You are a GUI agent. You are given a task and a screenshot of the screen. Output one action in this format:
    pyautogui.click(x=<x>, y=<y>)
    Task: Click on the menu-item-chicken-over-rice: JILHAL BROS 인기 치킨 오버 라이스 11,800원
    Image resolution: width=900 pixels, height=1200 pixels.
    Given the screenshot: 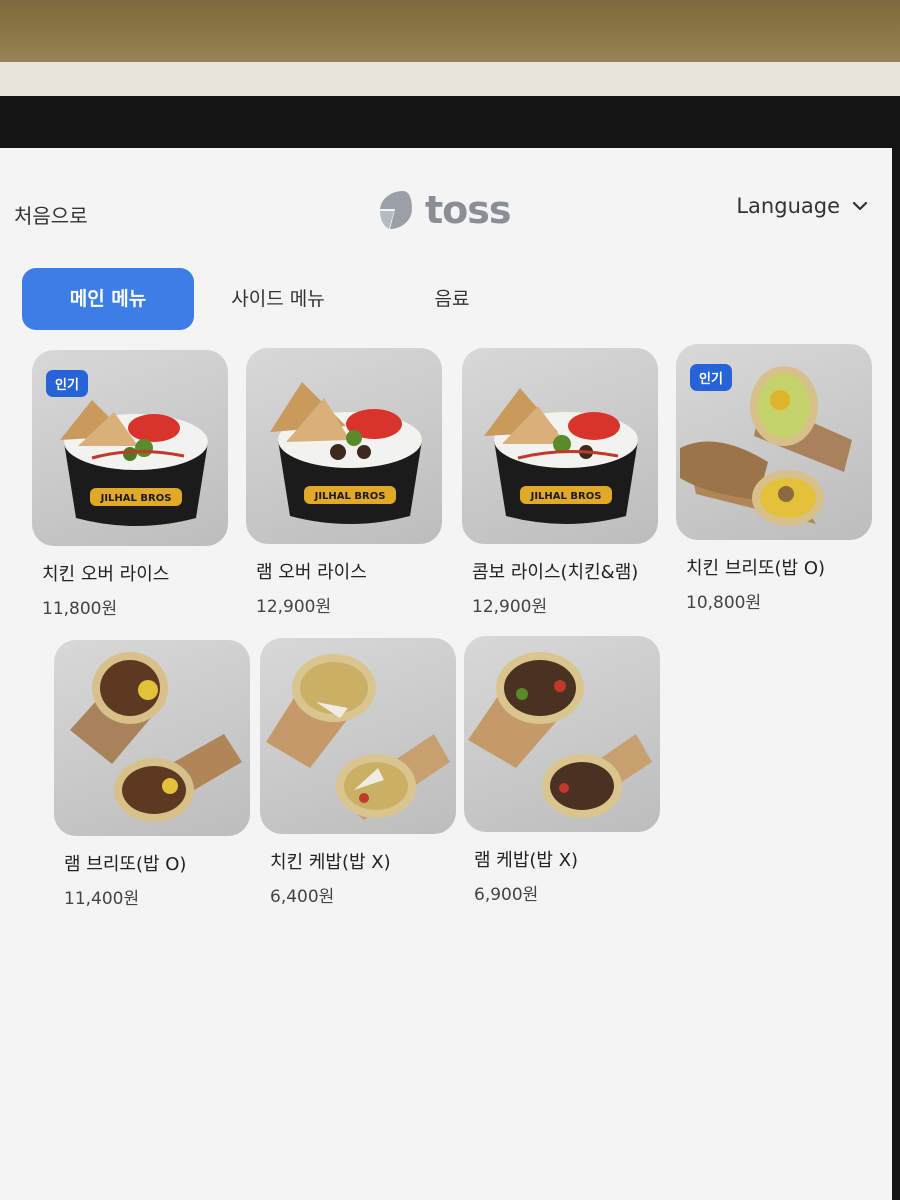 What is the action you would take?
    pyautogui.click(x=132, y=484)
    